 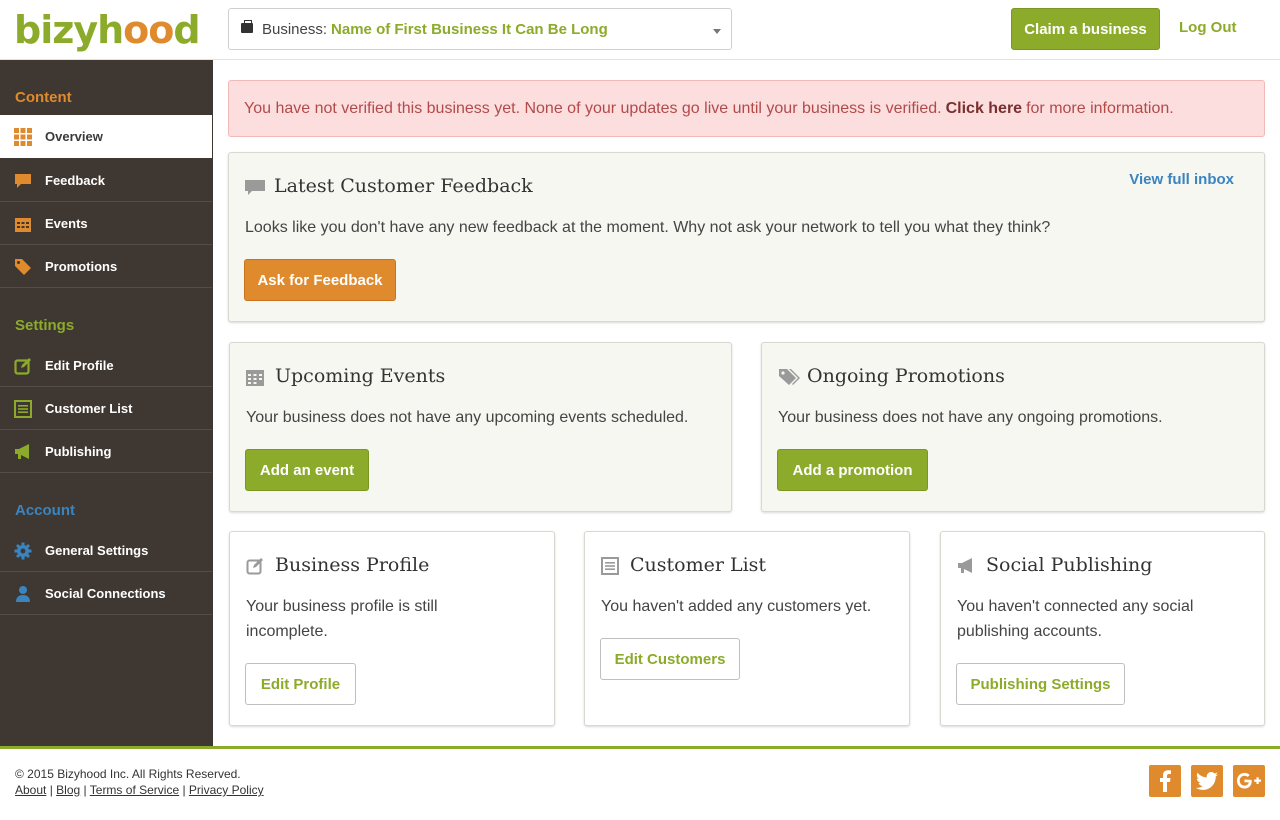 What do you see at coordinates (307, 470) in the screenshot?
I see `add-event-button: Add an event` at bounding box center [307, 470].